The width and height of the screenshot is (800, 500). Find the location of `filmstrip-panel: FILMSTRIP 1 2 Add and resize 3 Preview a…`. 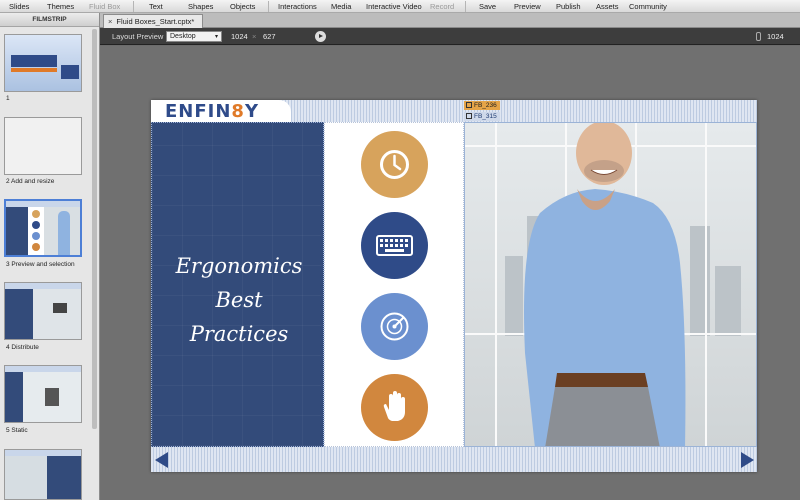

filmstrip-panel: FILMSTRIP 1 2 Add and resize 3 Preview a… is located at coordinates (50, 256).